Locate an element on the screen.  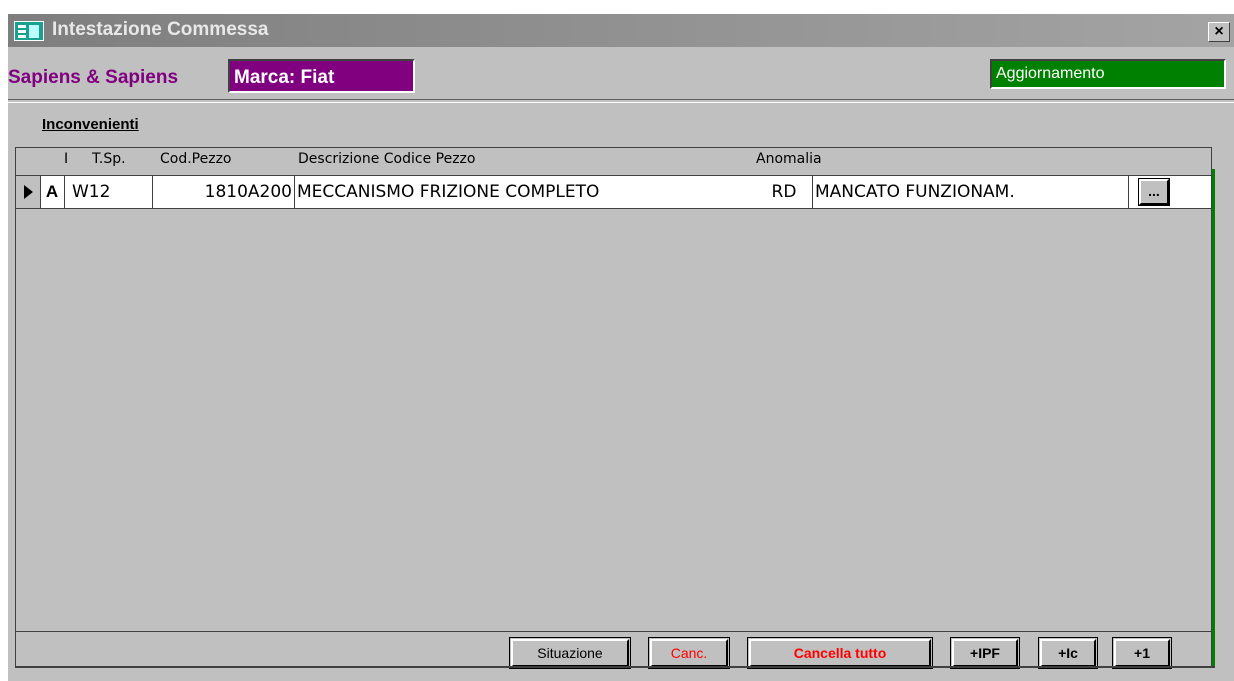
add-ipf-button: +IPF is located at coordinates (985, 653).